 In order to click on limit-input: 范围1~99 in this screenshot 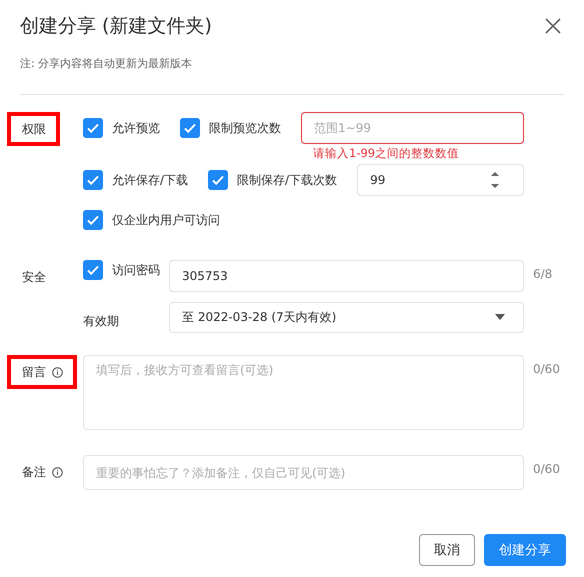, I will do `click(412, 128)`.